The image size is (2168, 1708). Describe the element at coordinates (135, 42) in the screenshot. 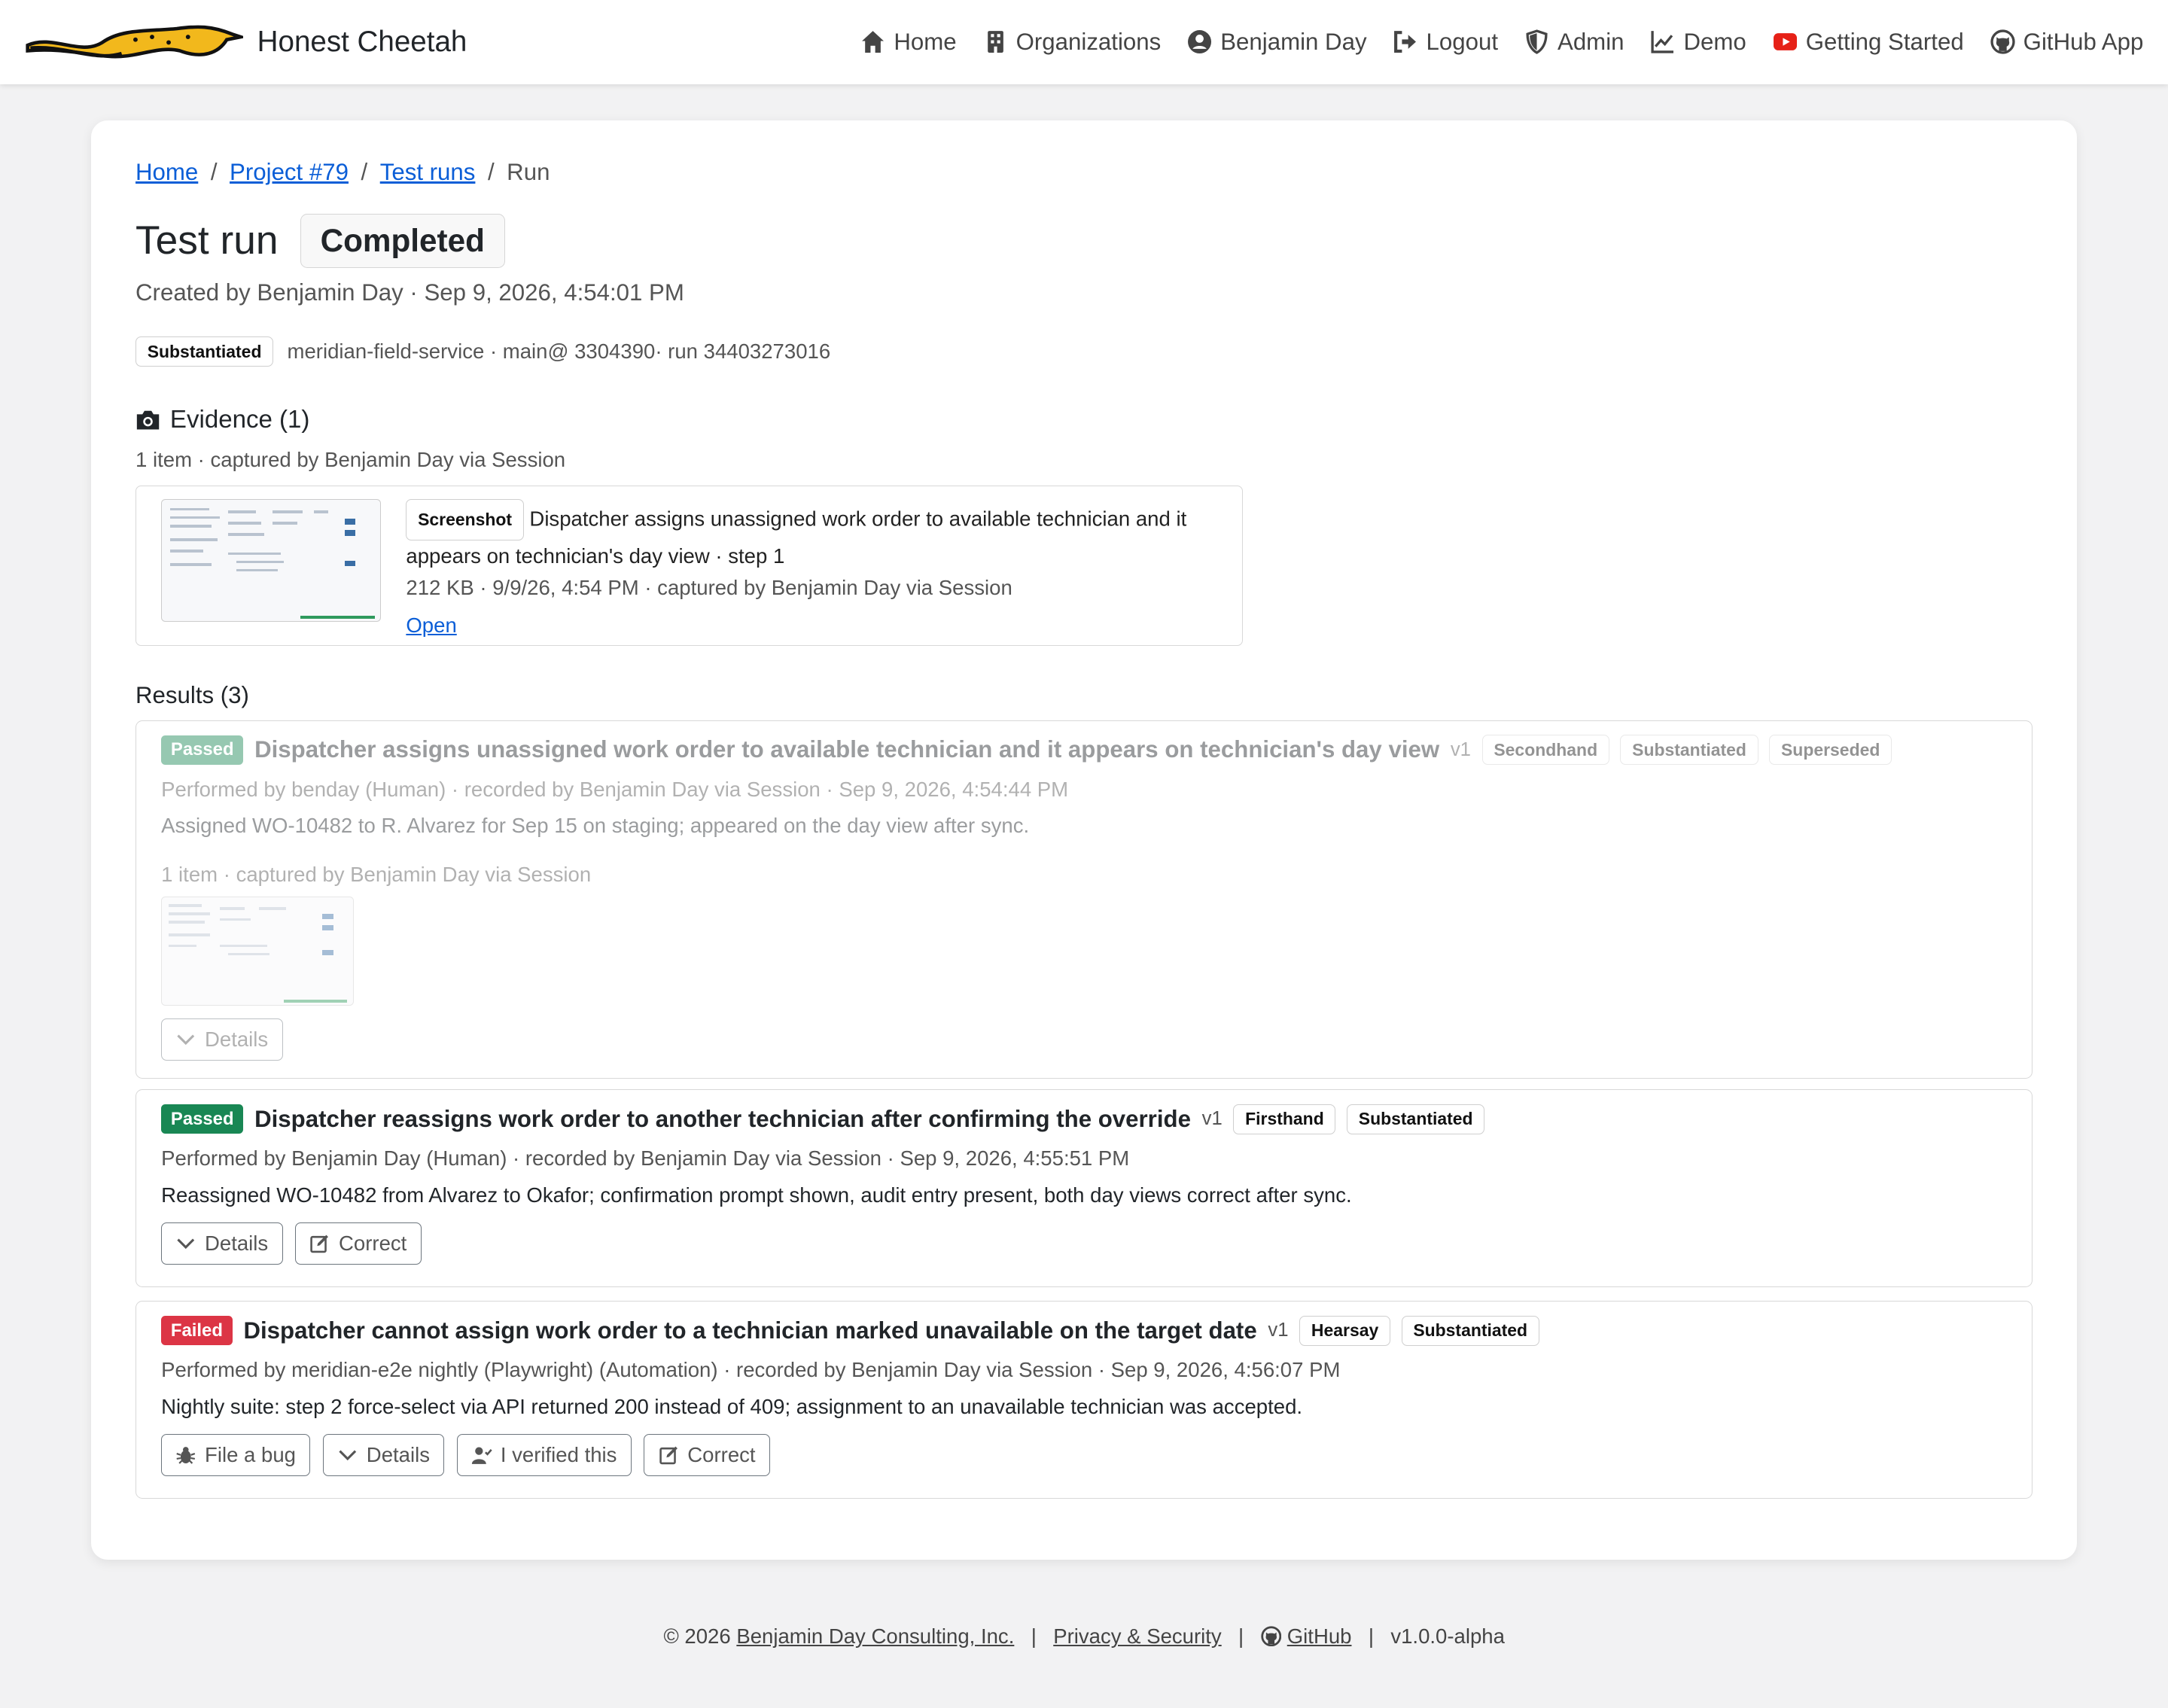

I see `cheetah-logo` at that location.